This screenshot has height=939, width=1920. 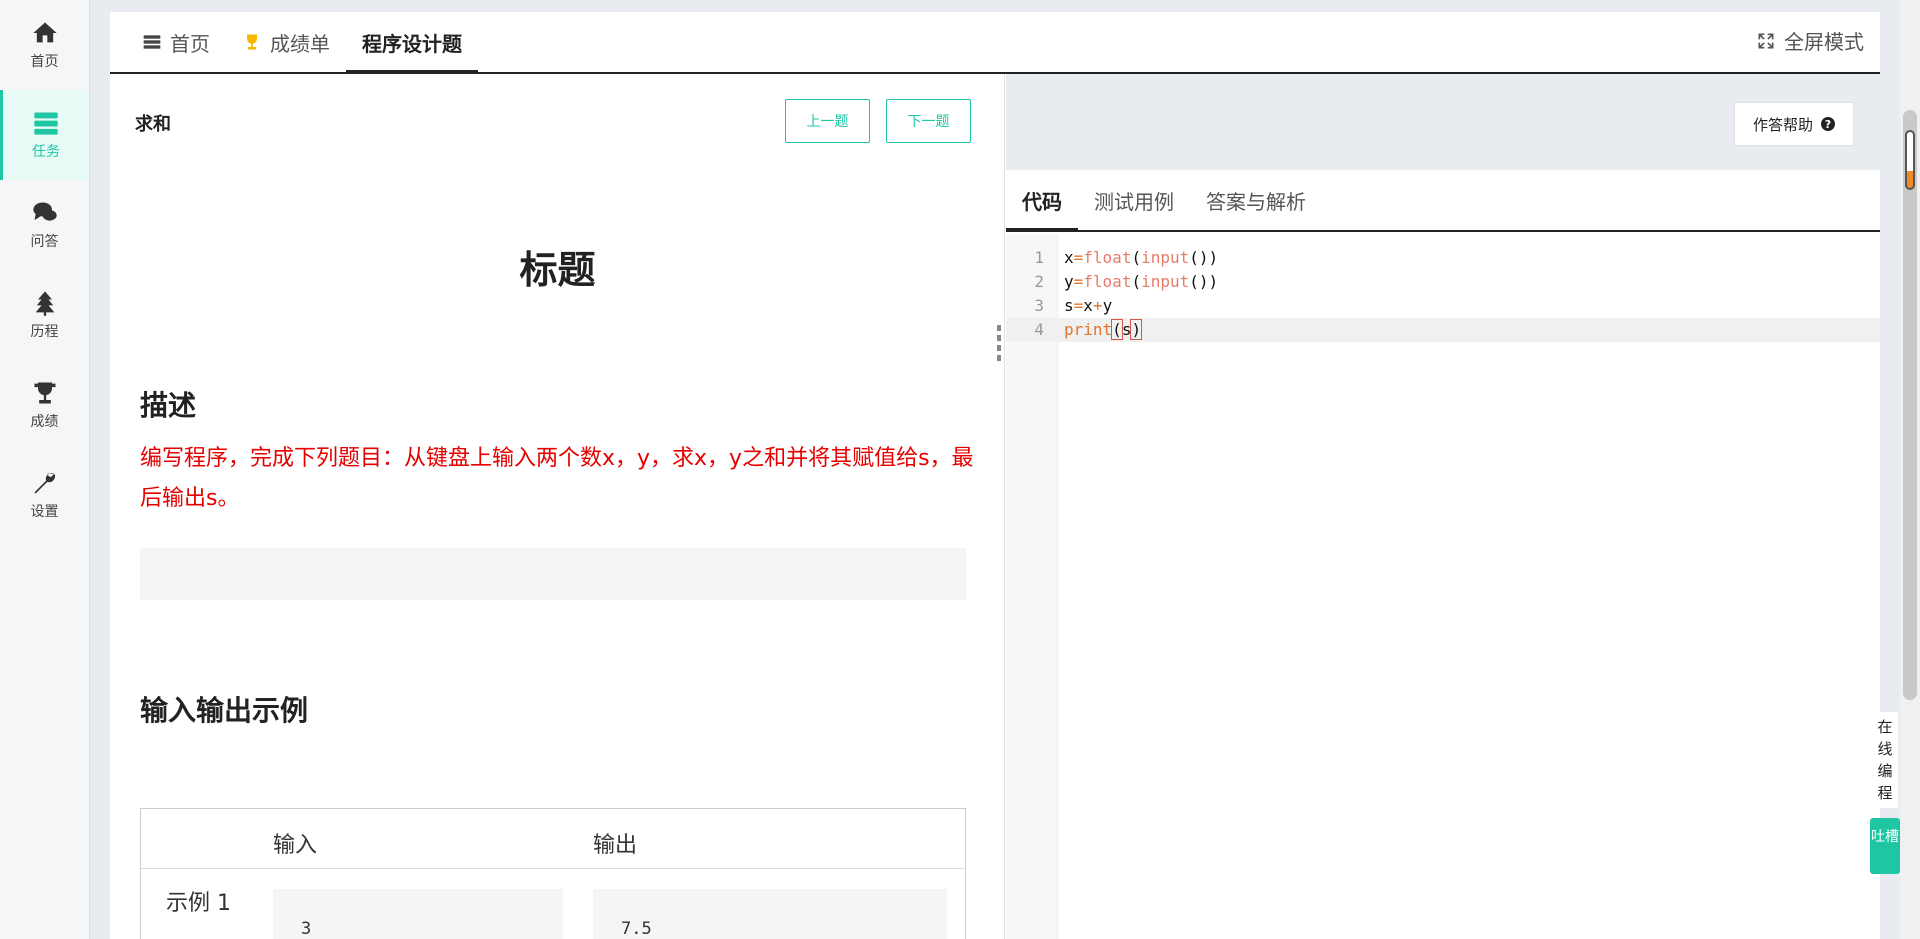 What do you see at coordinates (1885, 846) in the screenshot?
I see `feedback-button: 吐槽` at bounding box center [1885, 846].